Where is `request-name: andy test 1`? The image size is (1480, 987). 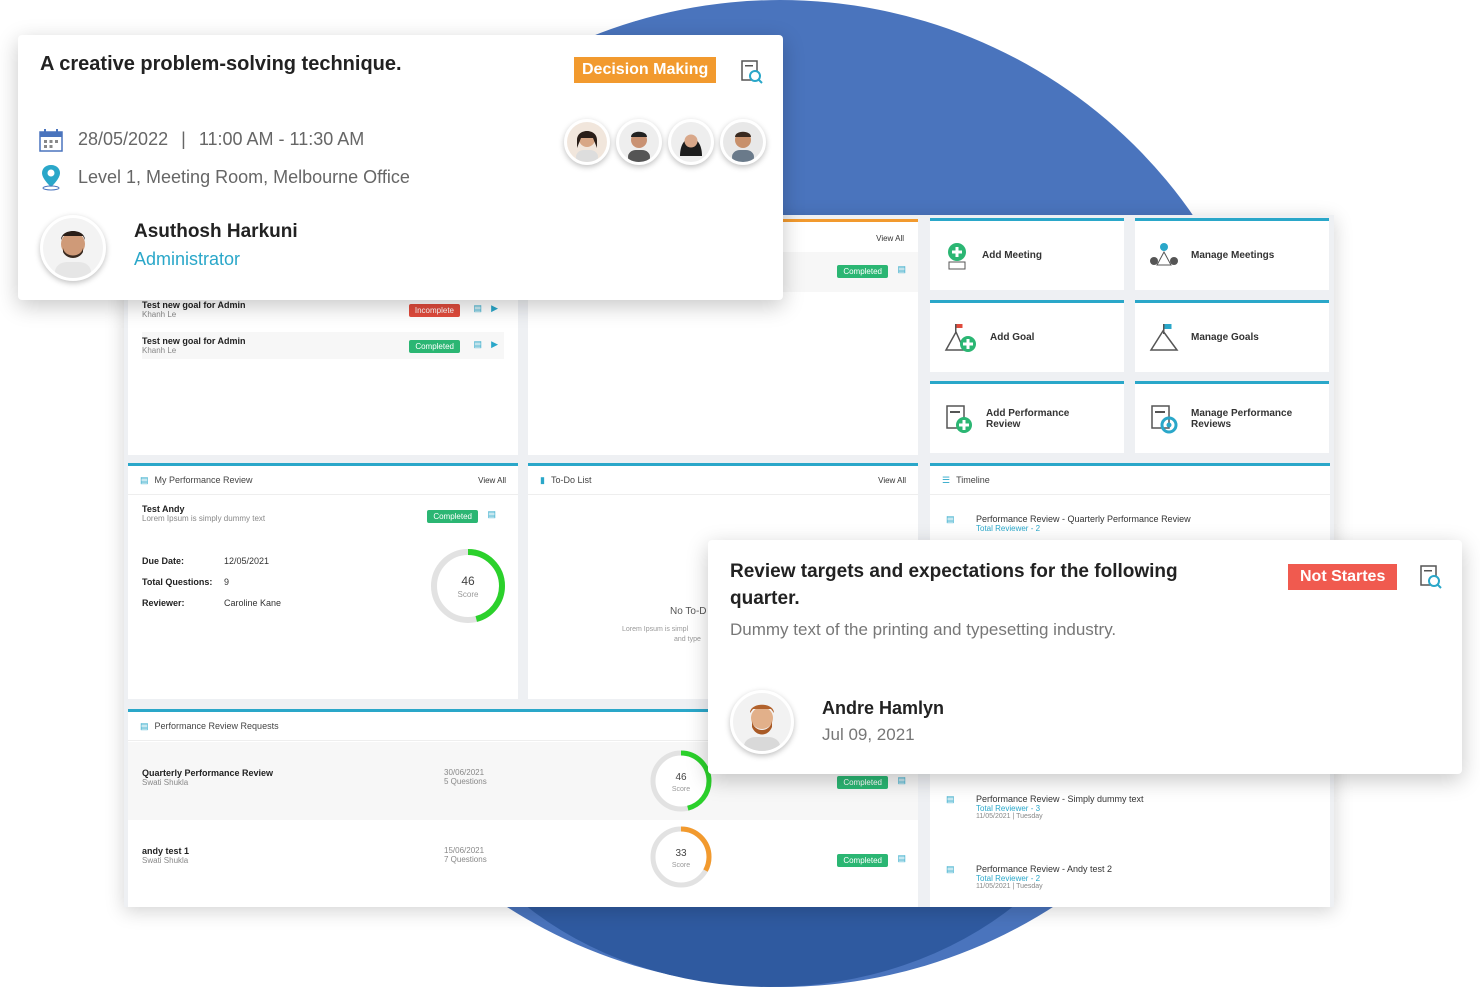 request-name: andy test 1 is located at coordinates (166, 851).